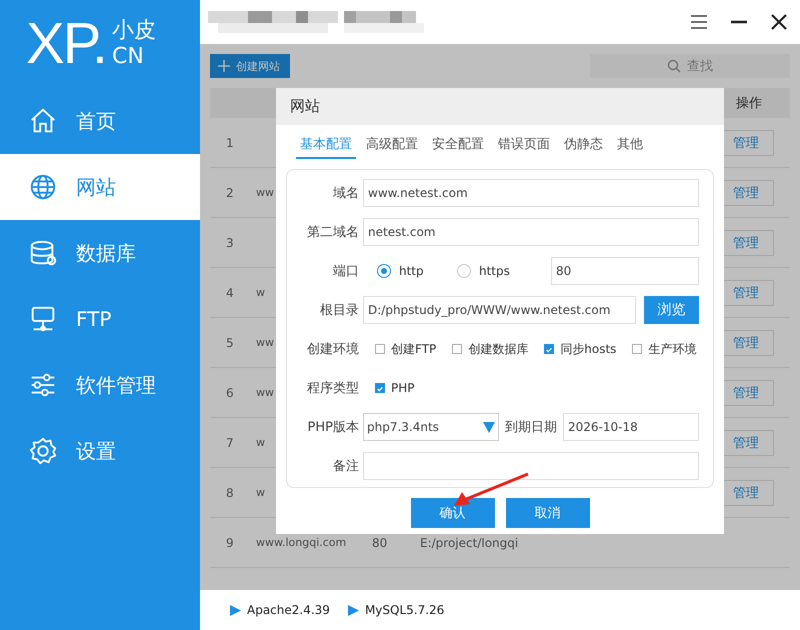 The image size is (800, 630). I want to click on table-cell-text: 4, so click(230, 293).